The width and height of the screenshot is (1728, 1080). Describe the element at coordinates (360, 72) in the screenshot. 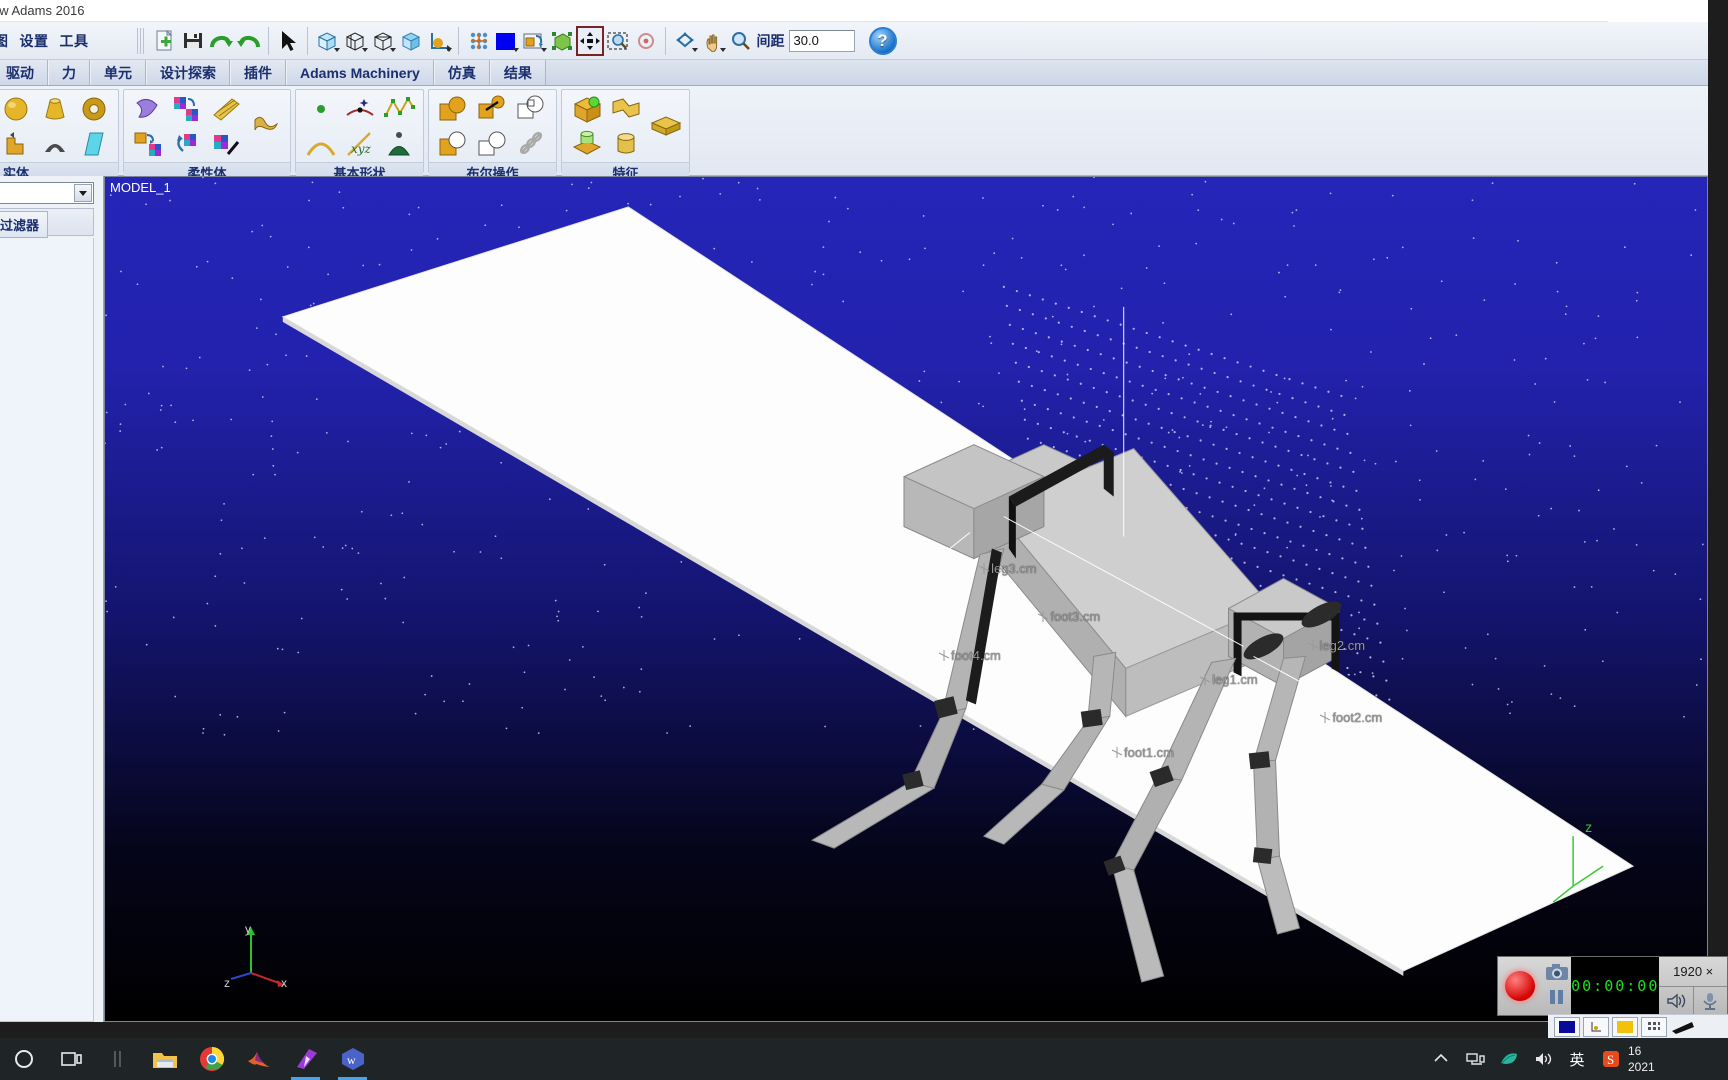

I see `tab-adams-machinery: Adams Machinery` at that location.